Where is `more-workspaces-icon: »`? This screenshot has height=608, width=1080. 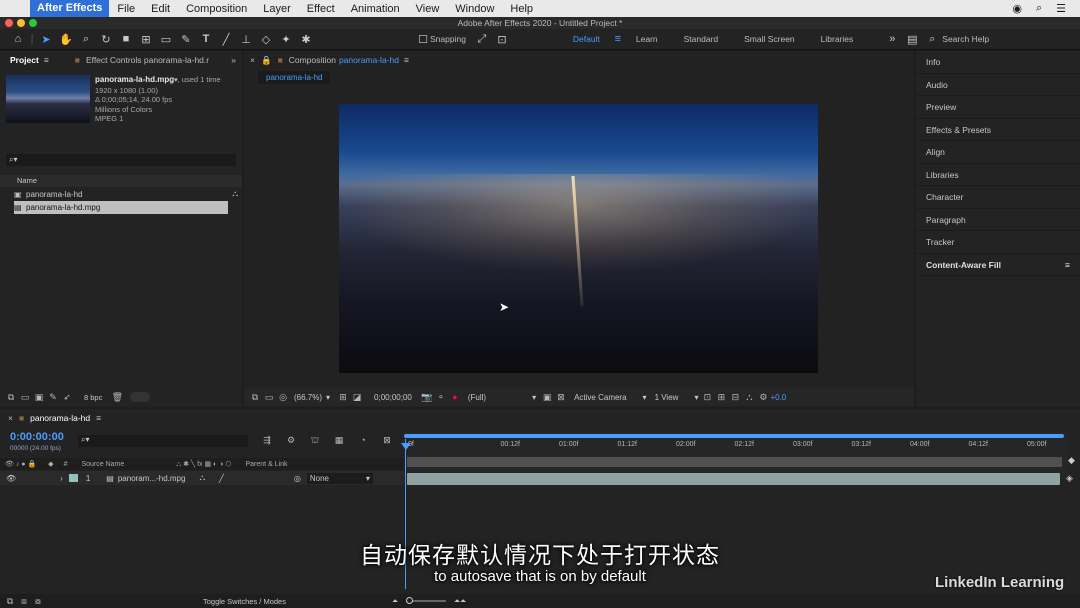 more-workspaces-icon: » is located at coordinates (892, 39).